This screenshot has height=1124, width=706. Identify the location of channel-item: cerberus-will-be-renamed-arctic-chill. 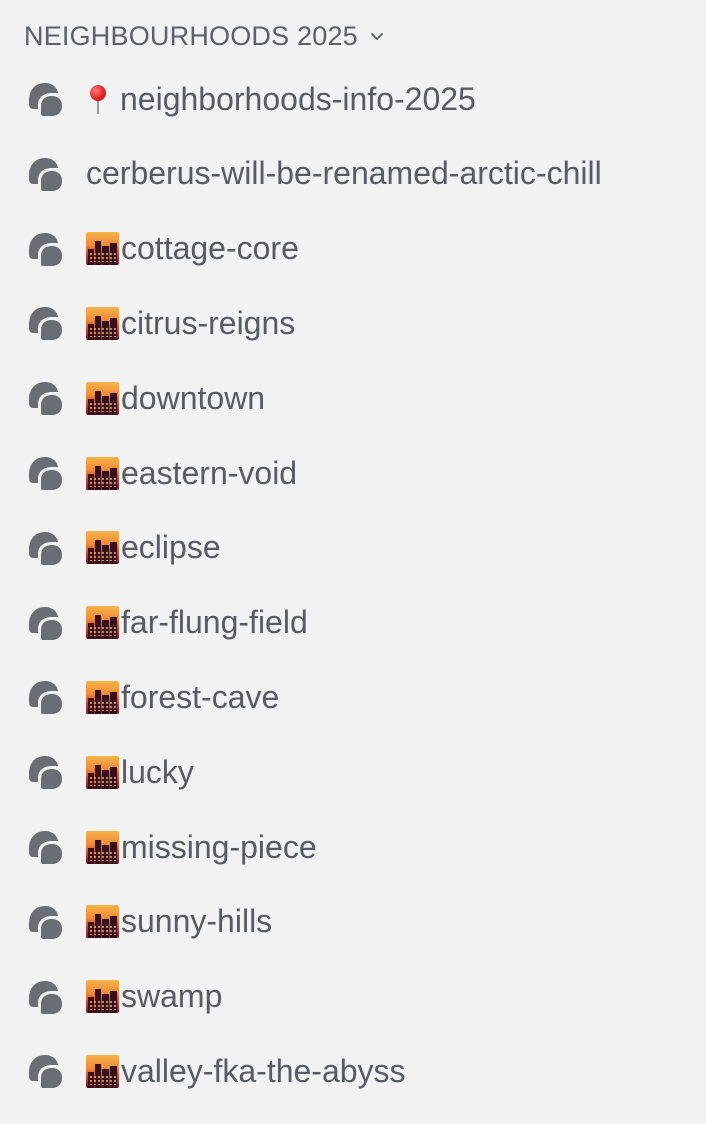
(353, 174).